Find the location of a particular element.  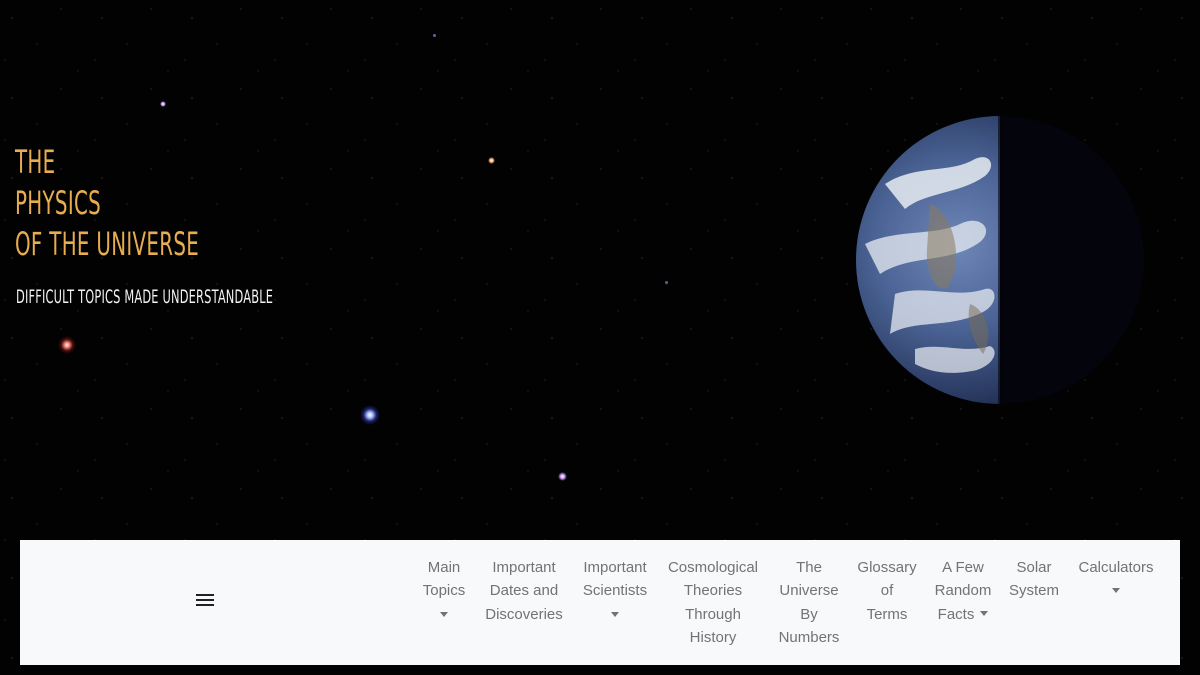

nav-item-label-line: Through is located at coordinates (713, 614).